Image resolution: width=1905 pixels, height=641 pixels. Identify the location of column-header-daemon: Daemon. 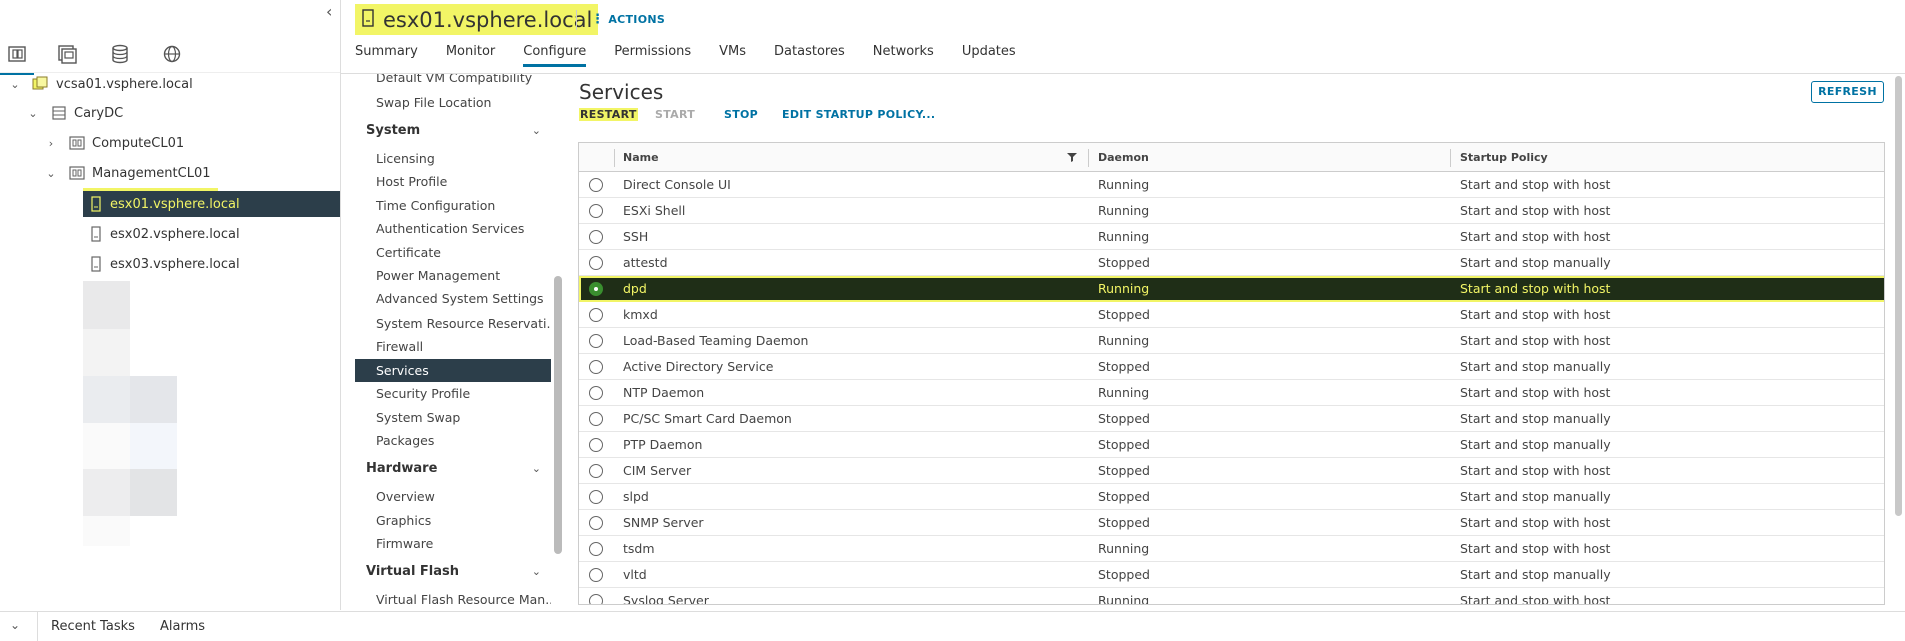
(1123, 157).